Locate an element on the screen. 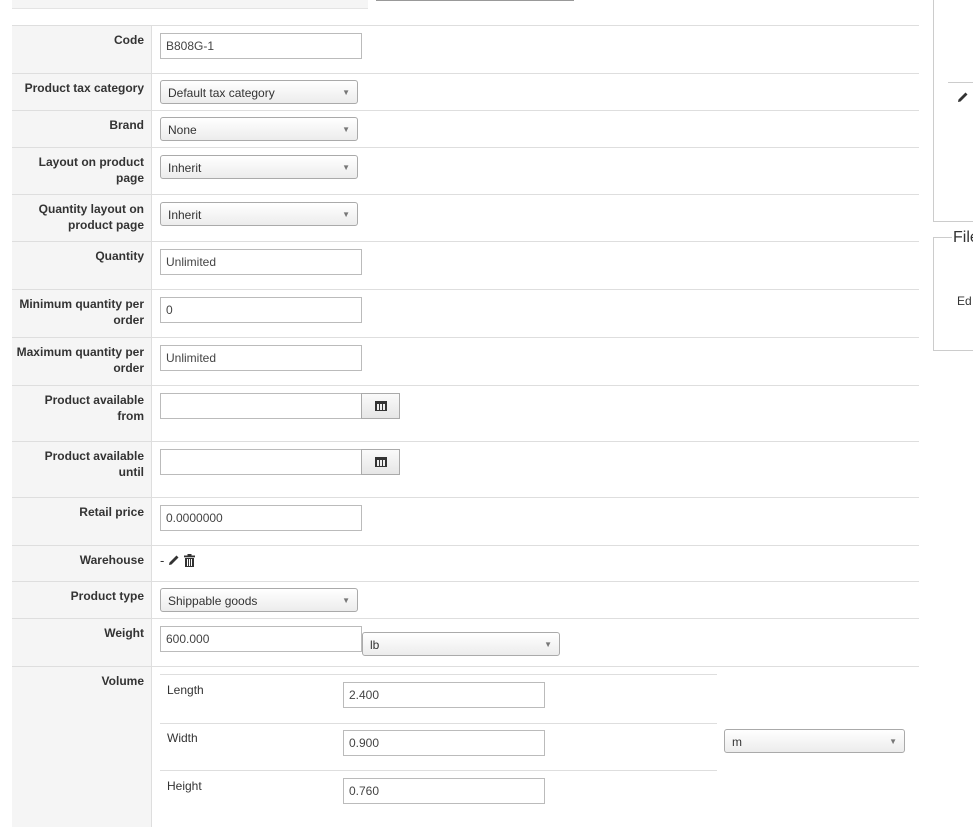 This screenshot has width=973, height=827. quantity-label: Quantity is located at coordinates (119, 256).